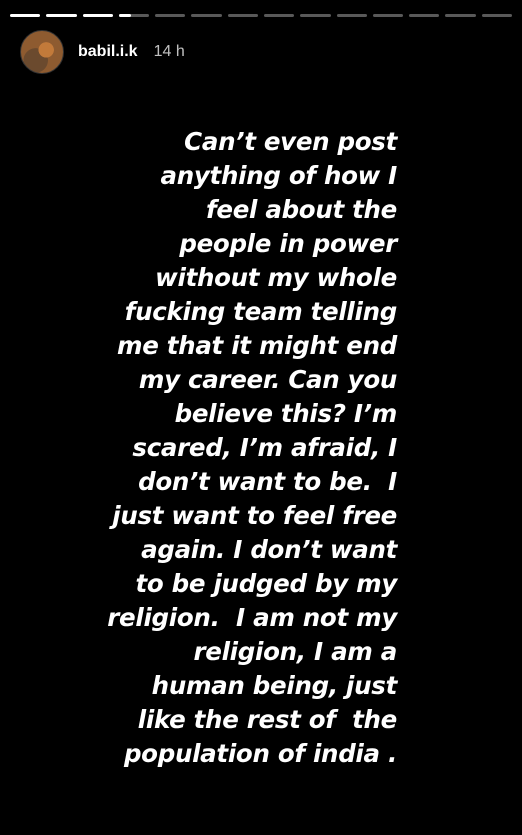 The width and height of the screenshot is (522, 835). What do you see at coordinates (267, 719) in the screenshot?
I see `story-text-line: like the rest of the` at bounding box center [267, 719].